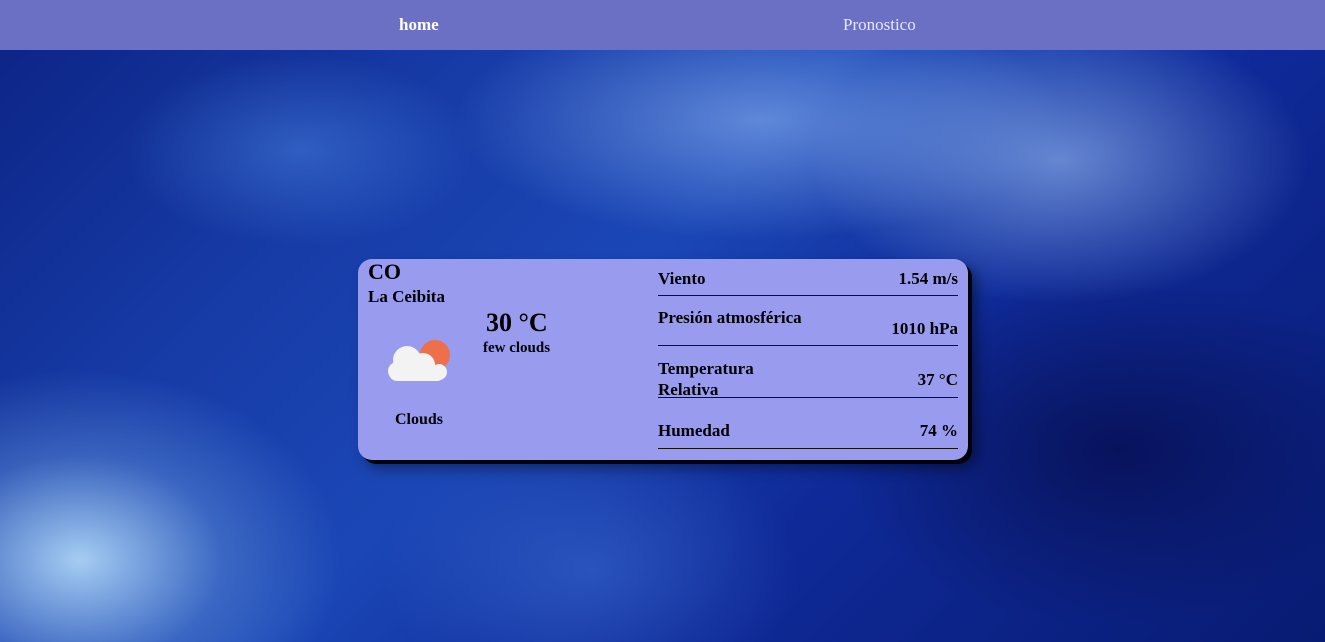 The width and height of the screenshot is (1325, 642). I want to click on relative-temperature-metric-row: Temperatura Relativa 37 °C, so click(808, 378).